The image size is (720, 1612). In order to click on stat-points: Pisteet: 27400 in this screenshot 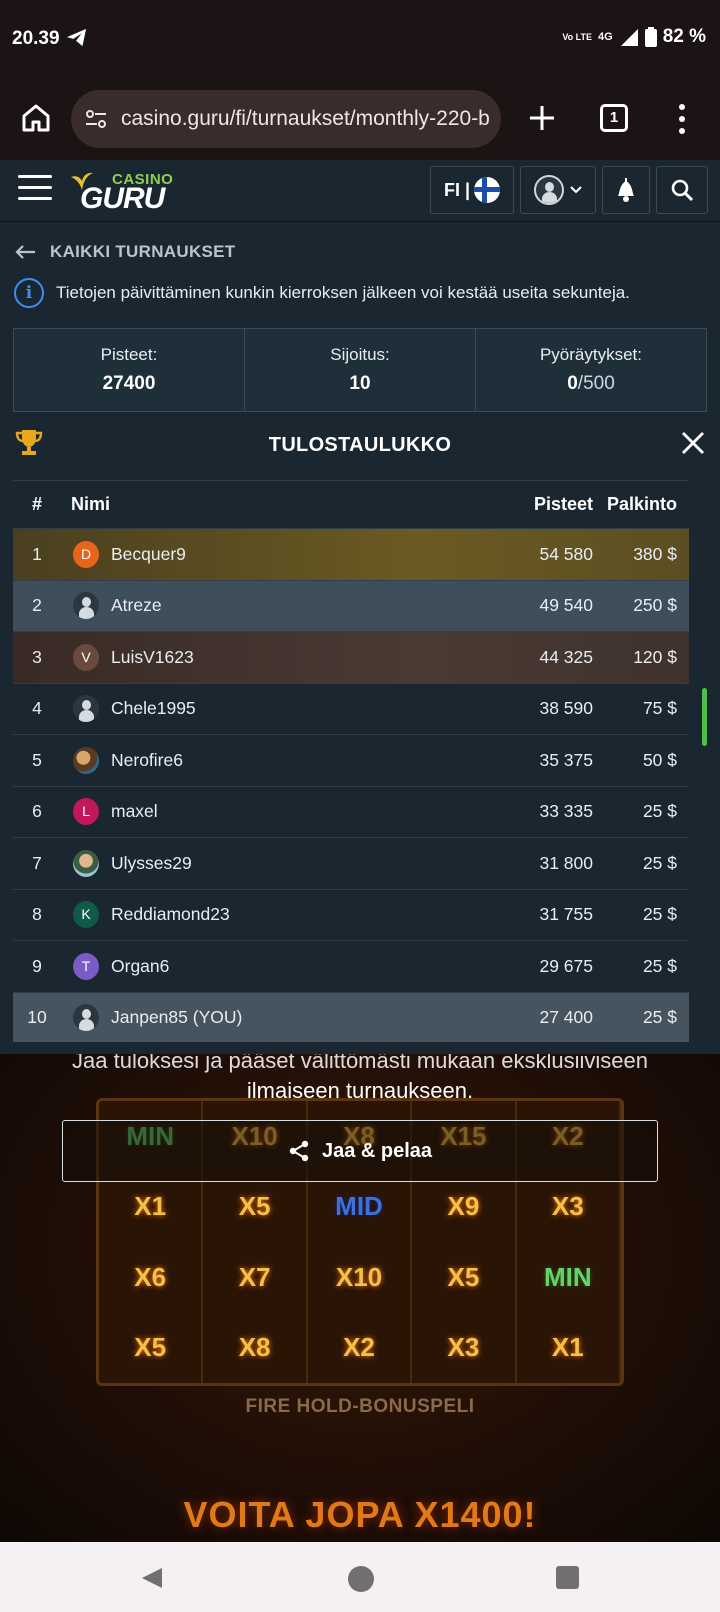, I will do `click(129, 370)`.